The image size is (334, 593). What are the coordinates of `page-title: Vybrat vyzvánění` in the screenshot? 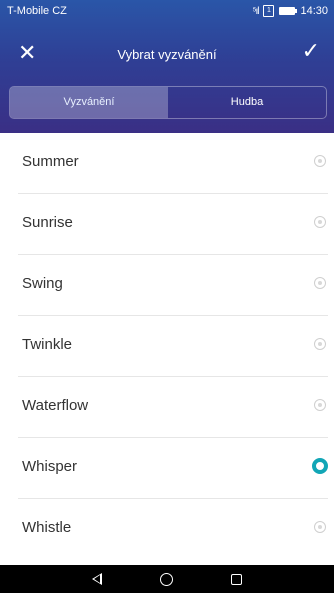 It's located at (167, 54).